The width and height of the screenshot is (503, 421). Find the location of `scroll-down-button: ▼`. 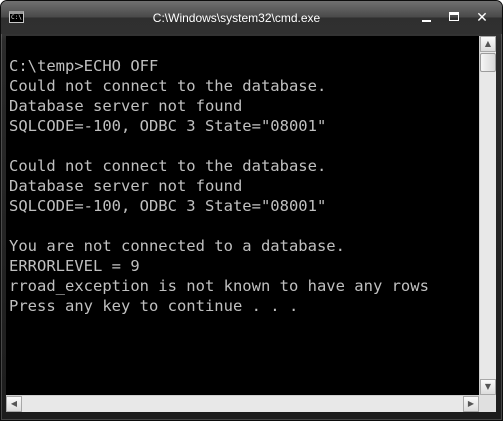

scroll-down-button: ▼ is located at coordinates (488, 387).